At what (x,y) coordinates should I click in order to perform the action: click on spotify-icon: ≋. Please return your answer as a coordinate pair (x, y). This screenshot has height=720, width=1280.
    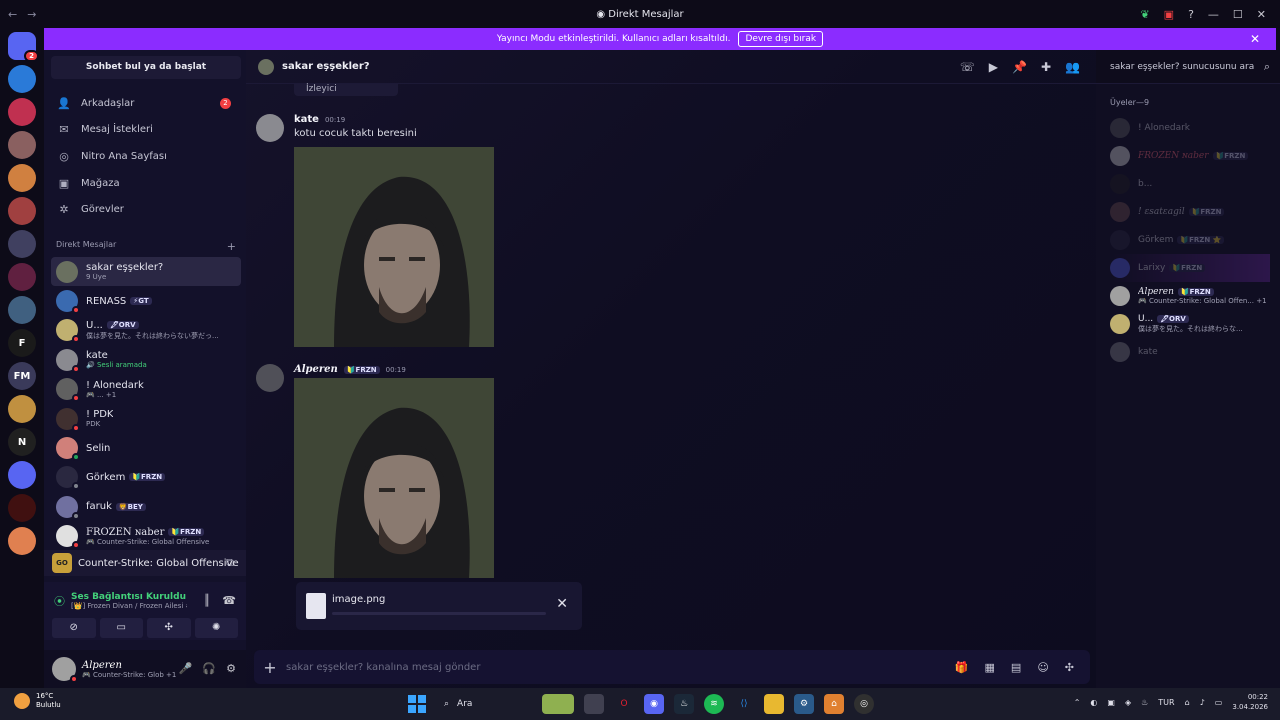
    Looking at the image, I should click on (714, 704).